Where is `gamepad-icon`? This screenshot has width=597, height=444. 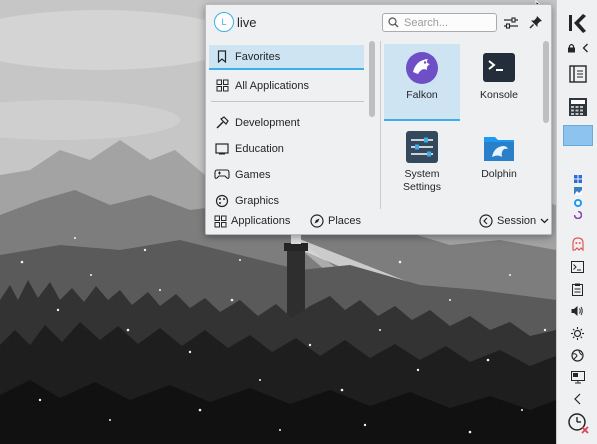 gamepad-icon is located at coordinates (222, 174).